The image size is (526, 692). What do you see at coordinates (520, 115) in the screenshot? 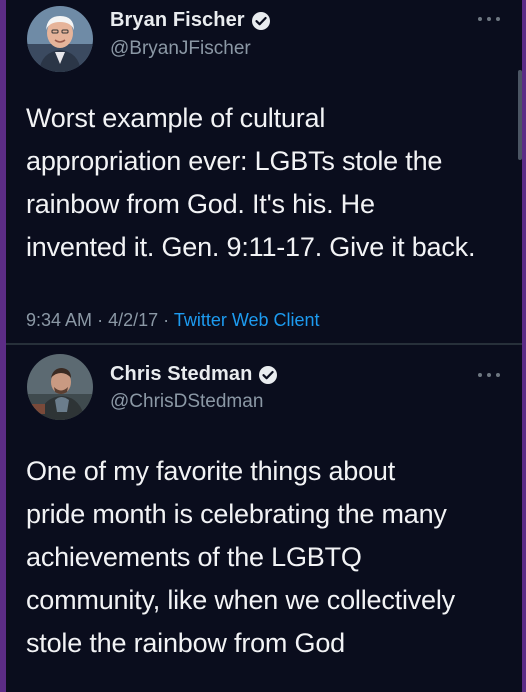
I see `scrollbar` at bounding box center [520, 115].